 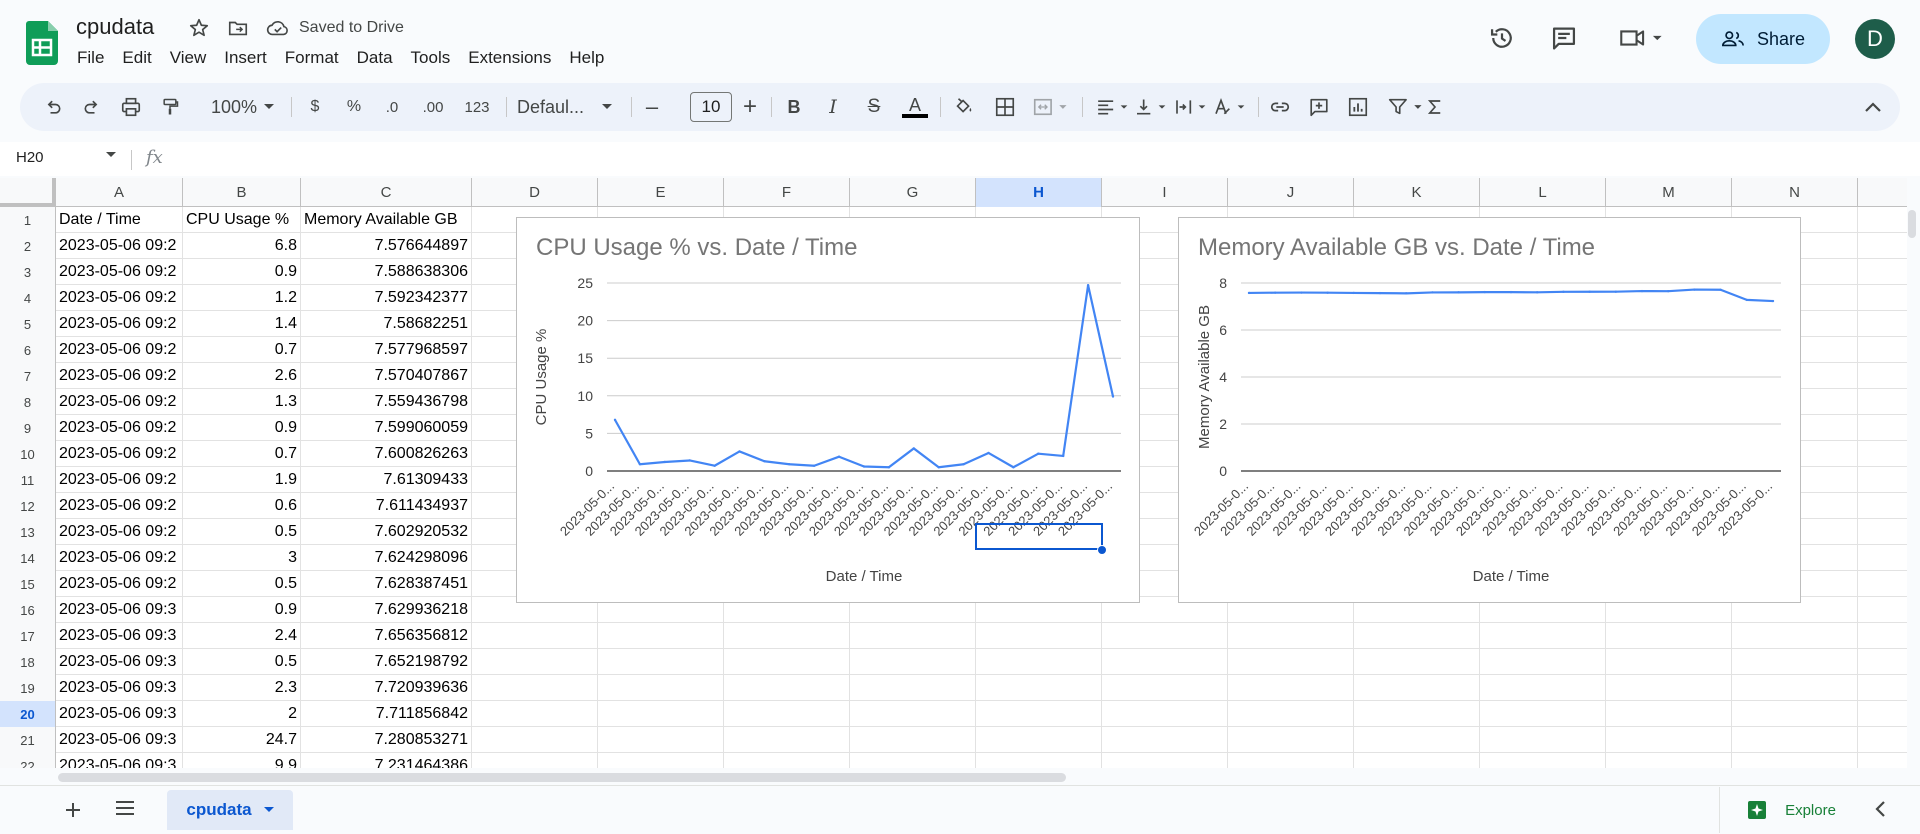 What do you see at coordinates (28, 636) in the screenshot?
I see `row-header: 17` at bounding box center [28, 636].